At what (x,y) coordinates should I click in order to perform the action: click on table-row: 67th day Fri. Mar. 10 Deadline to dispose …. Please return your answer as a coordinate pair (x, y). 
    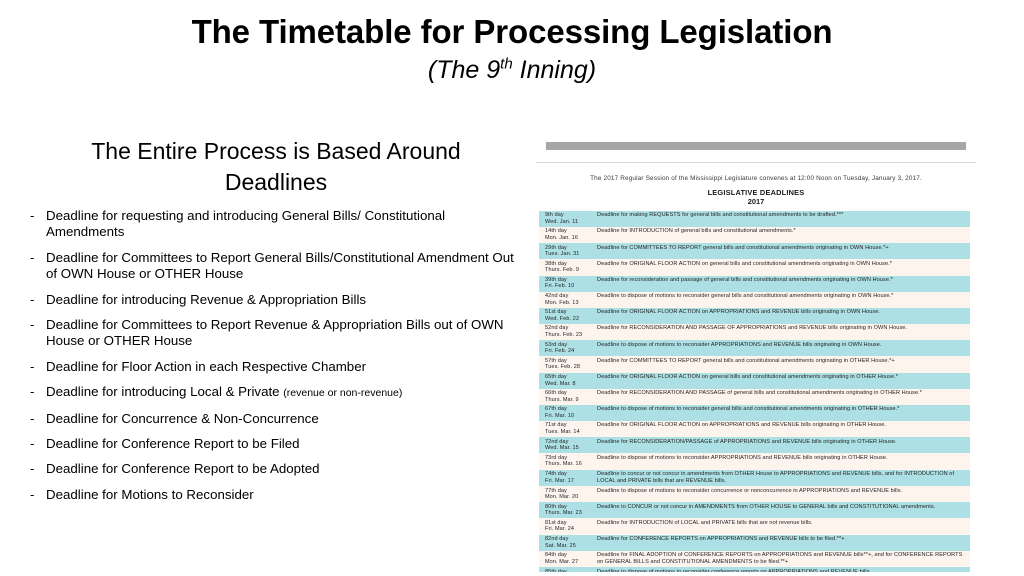
    Looking at the image, I should click on (754, 413).